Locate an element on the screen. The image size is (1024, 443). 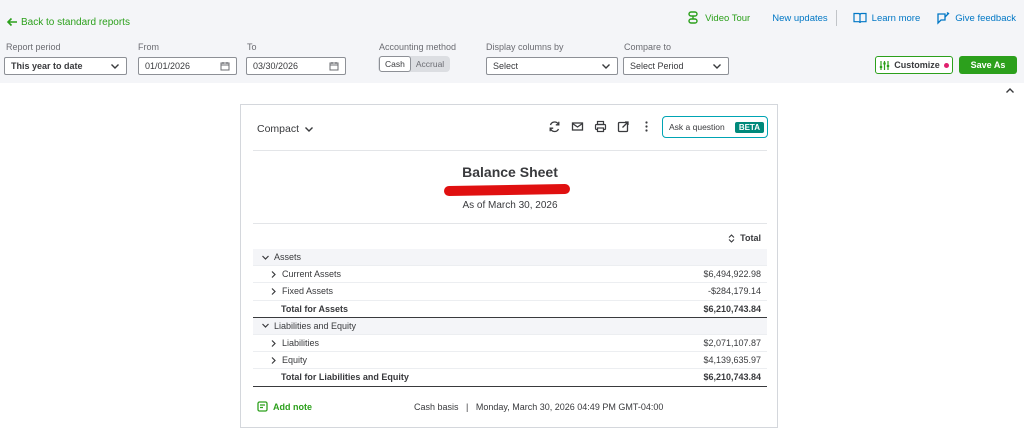
refresh-icon is located at coordinates (554, 126).